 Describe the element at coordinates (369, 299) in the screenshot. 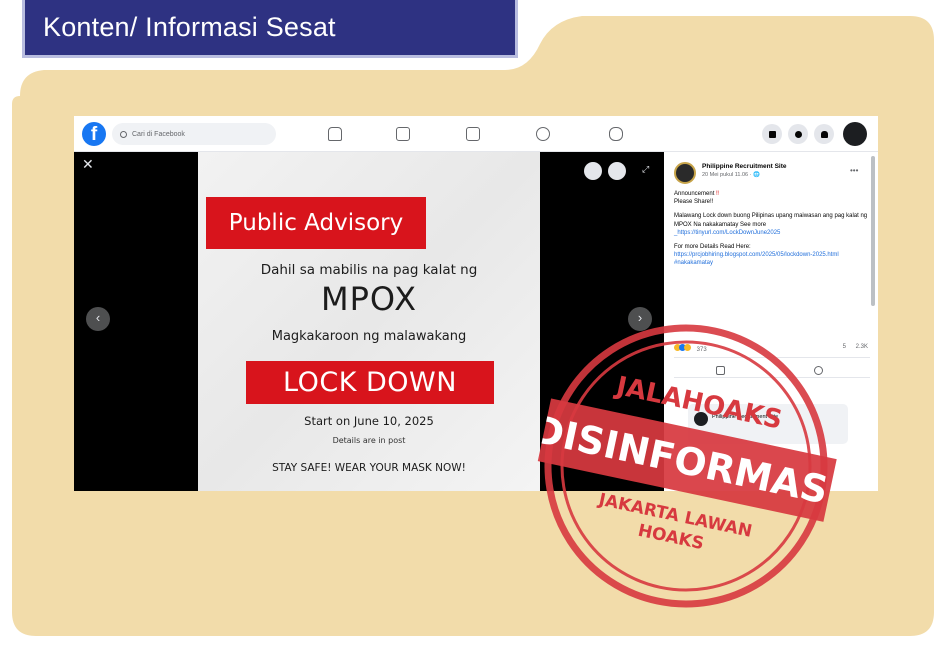

I see `poster-disease: MPOX` at that location.